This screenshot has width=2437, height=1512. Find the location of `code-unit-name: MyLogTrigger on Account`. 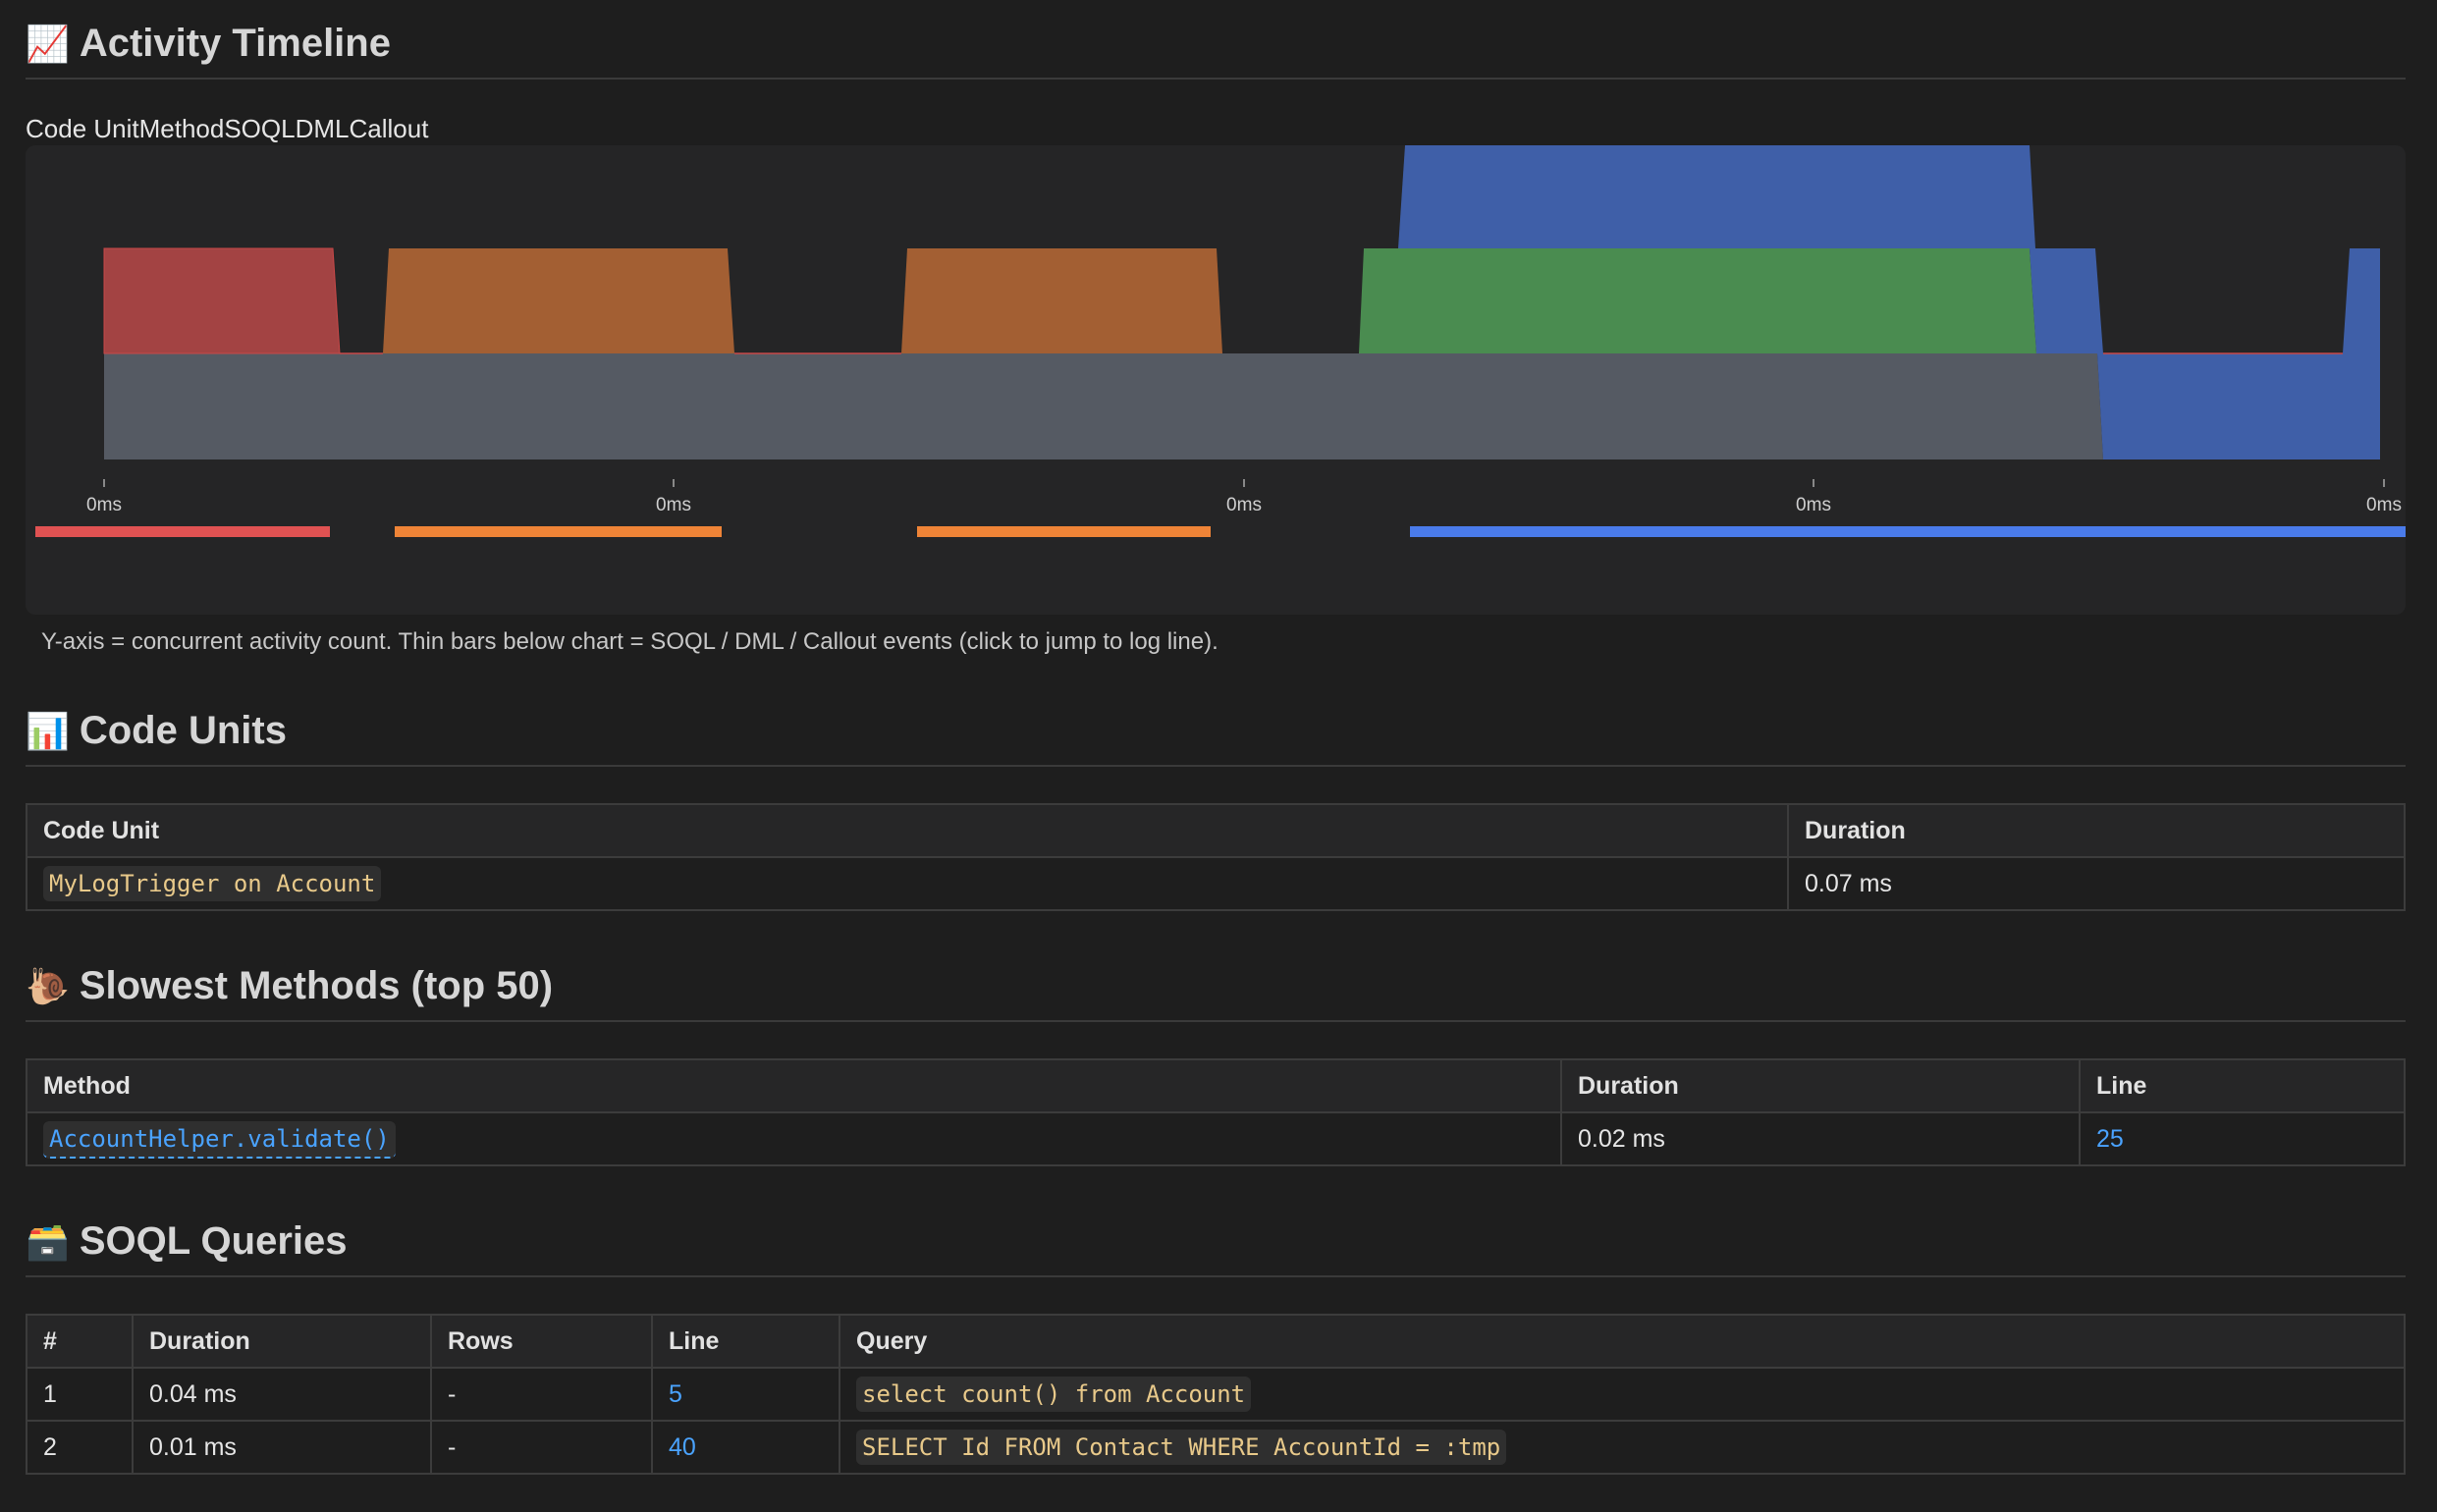

code-unit-name: MyLogTrigger on Account is located at coordinates (212, 883).